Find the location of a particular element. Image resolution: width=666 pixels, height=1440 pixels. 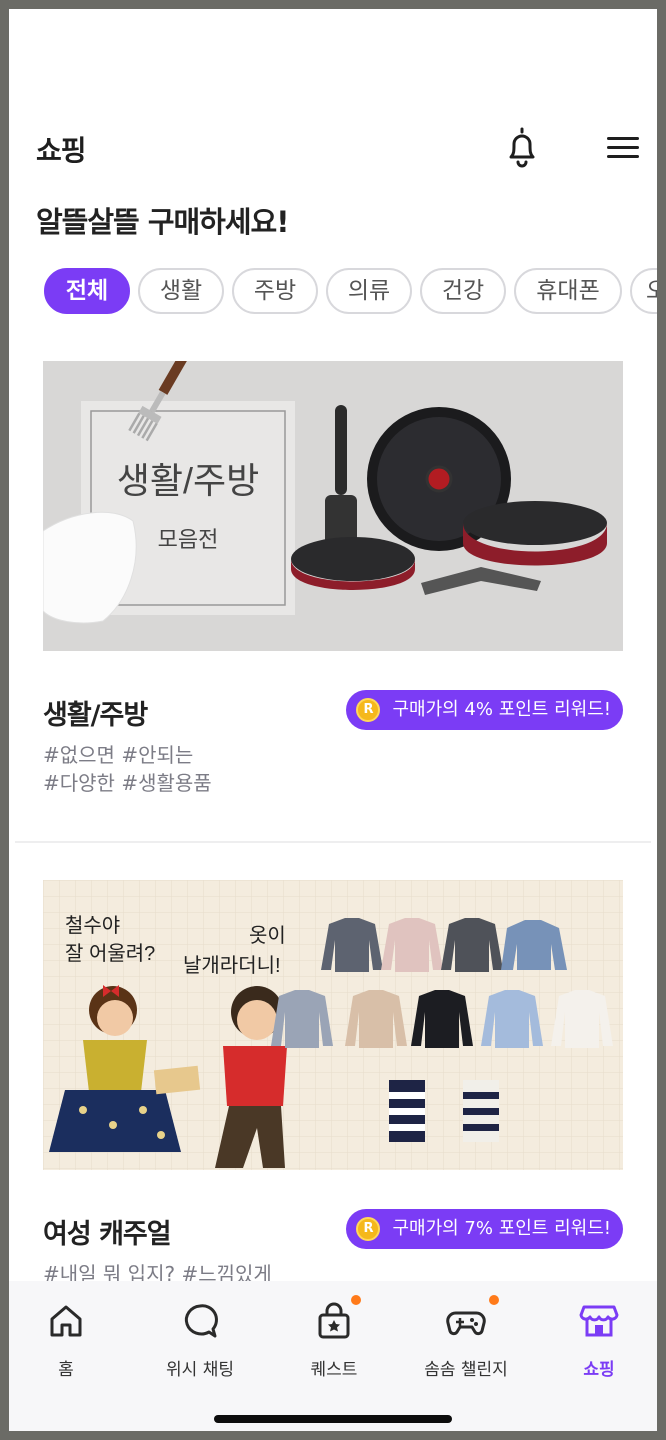

reward-text: 구매가의 4% 포인트 리워드! is located at coordinates (501, 709).